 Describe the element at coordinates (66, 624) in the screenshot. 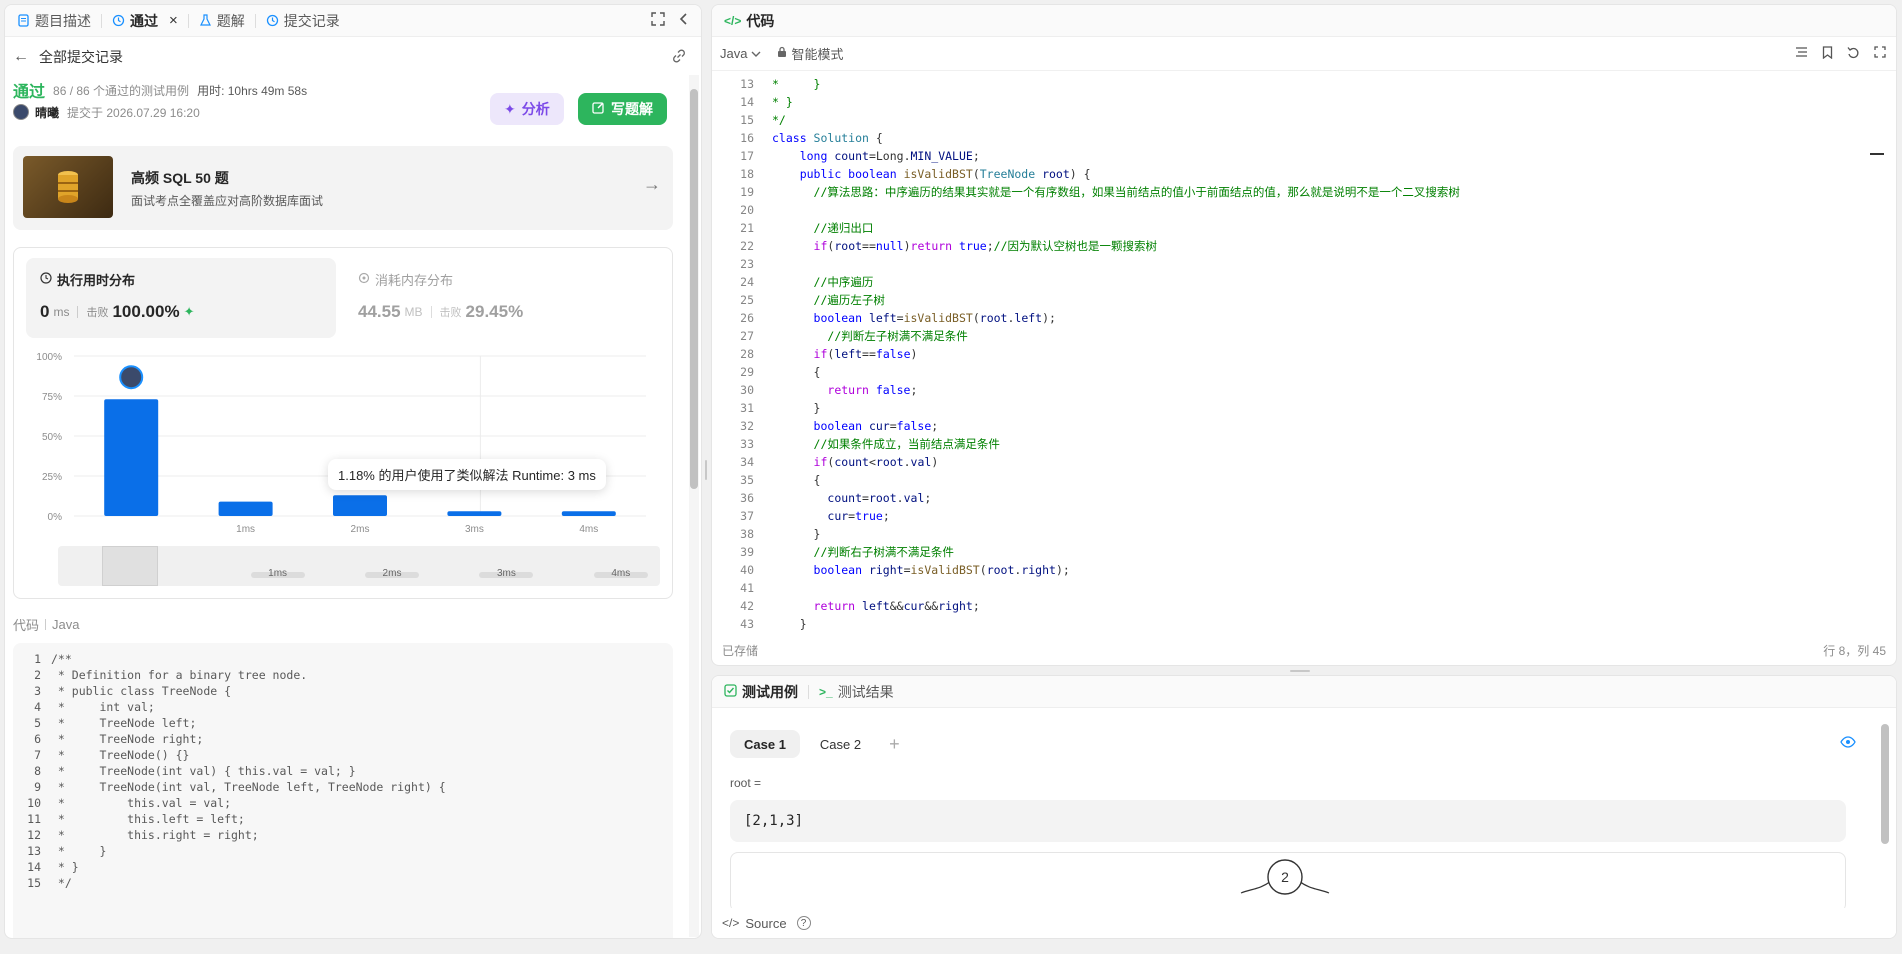

I see `code-language: Java` at that location.